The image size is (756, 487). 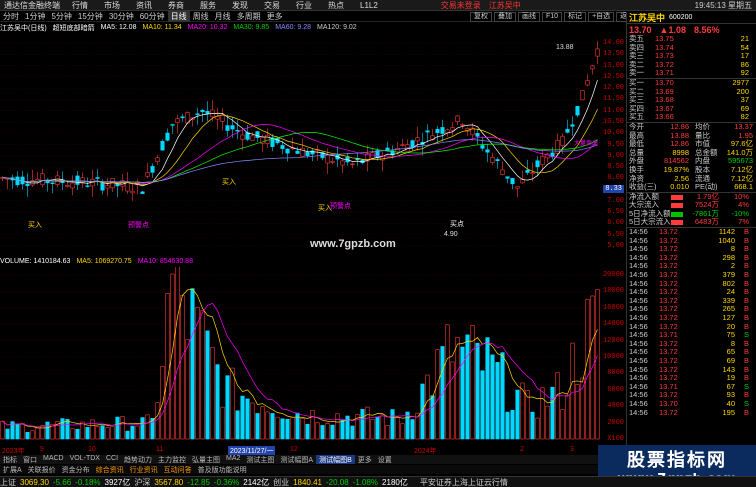 I want to click on menu-item-discover: 发现, so click(x=240, y=5).